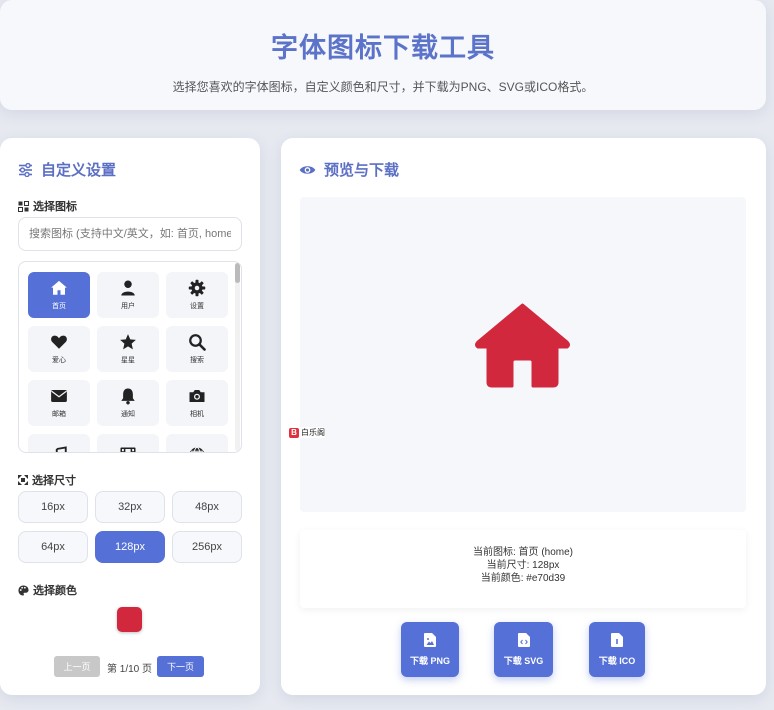 Image resolution: width=774 pixels, height=710 pixels. I want to click on download-ico-button: 下载 ICO, so click(617, 649).